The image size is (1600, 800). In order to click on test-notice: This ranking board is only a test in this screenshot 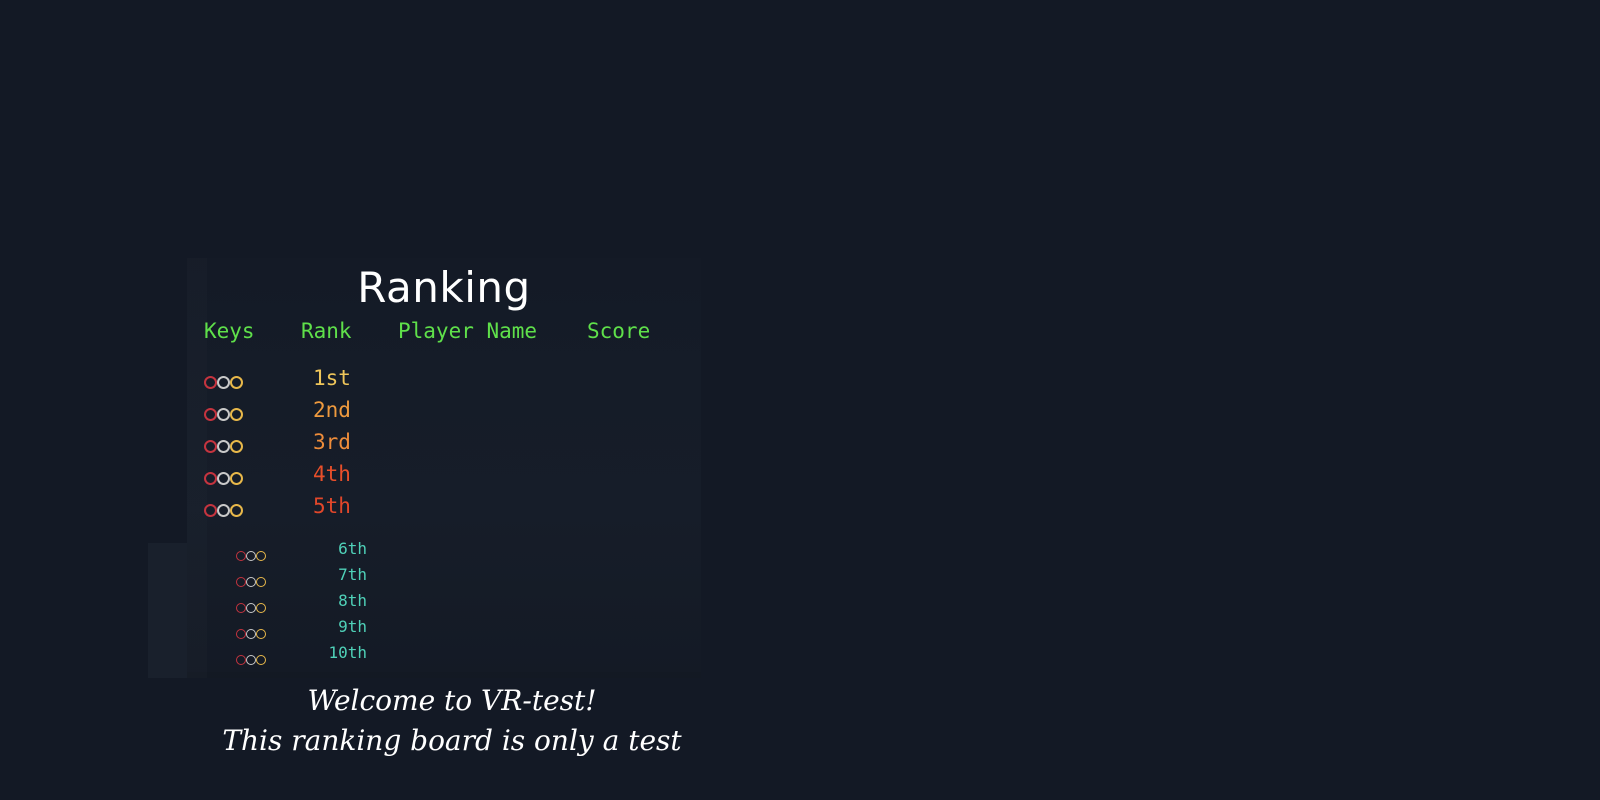, I will do `click(452, 740)`.